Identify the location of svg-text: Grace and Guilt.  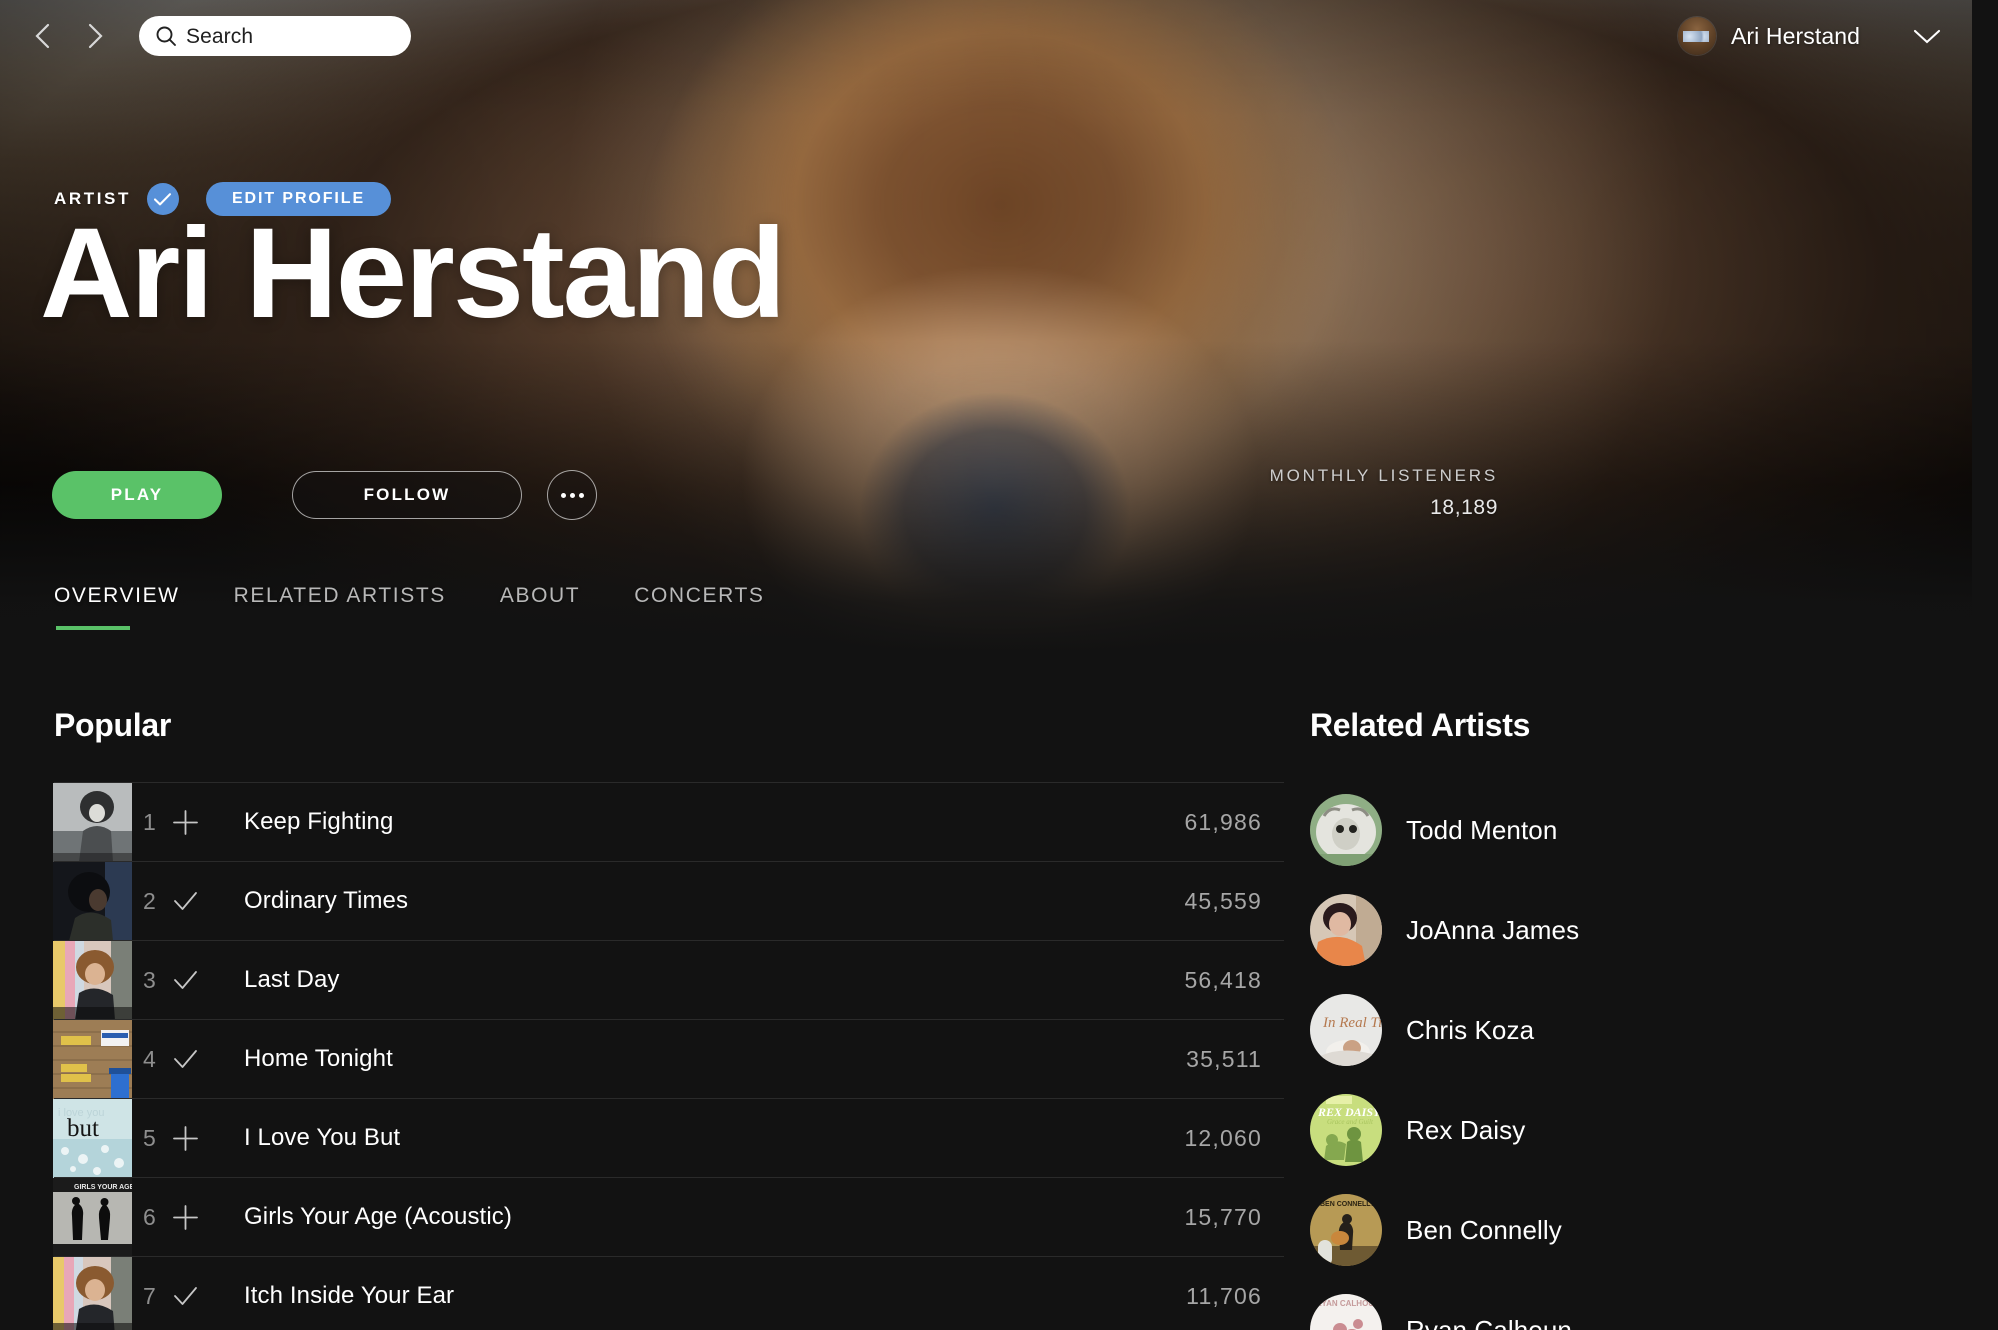
(1350, 1122).